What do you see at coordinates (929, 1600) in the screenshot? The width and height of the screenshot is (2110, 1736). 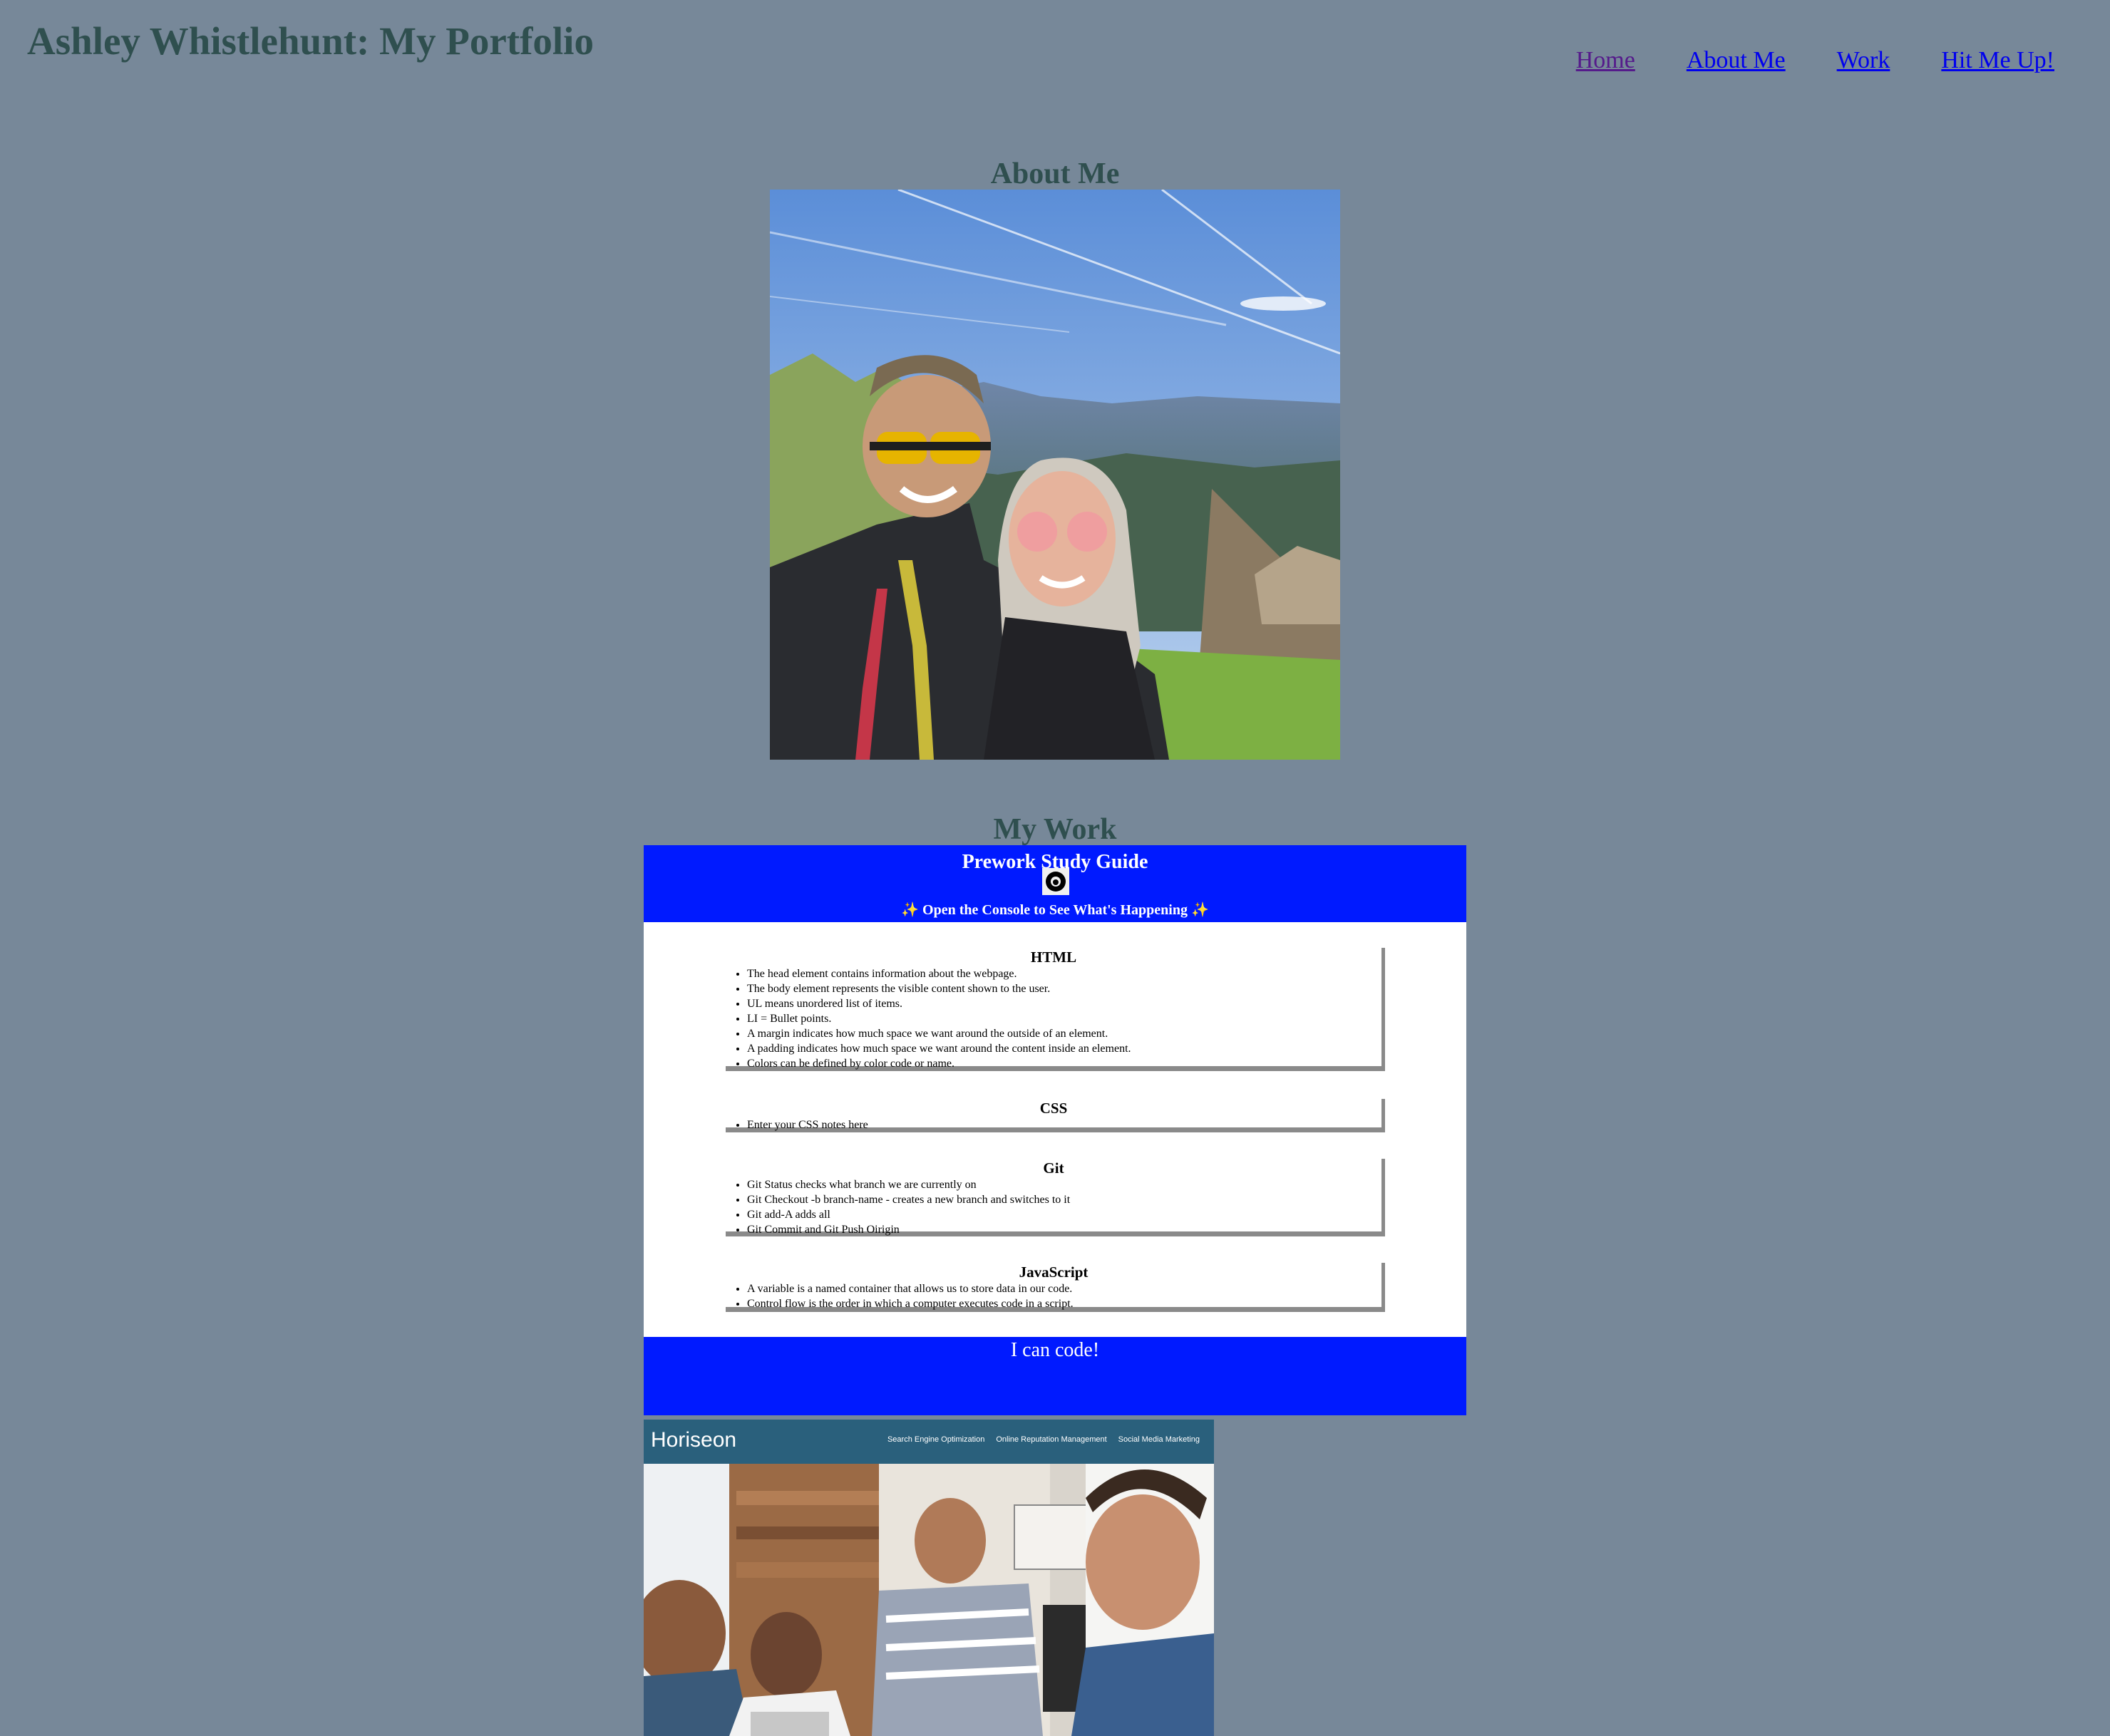 I see `office-team-photo-icon` at bounding box center [929, 1600].